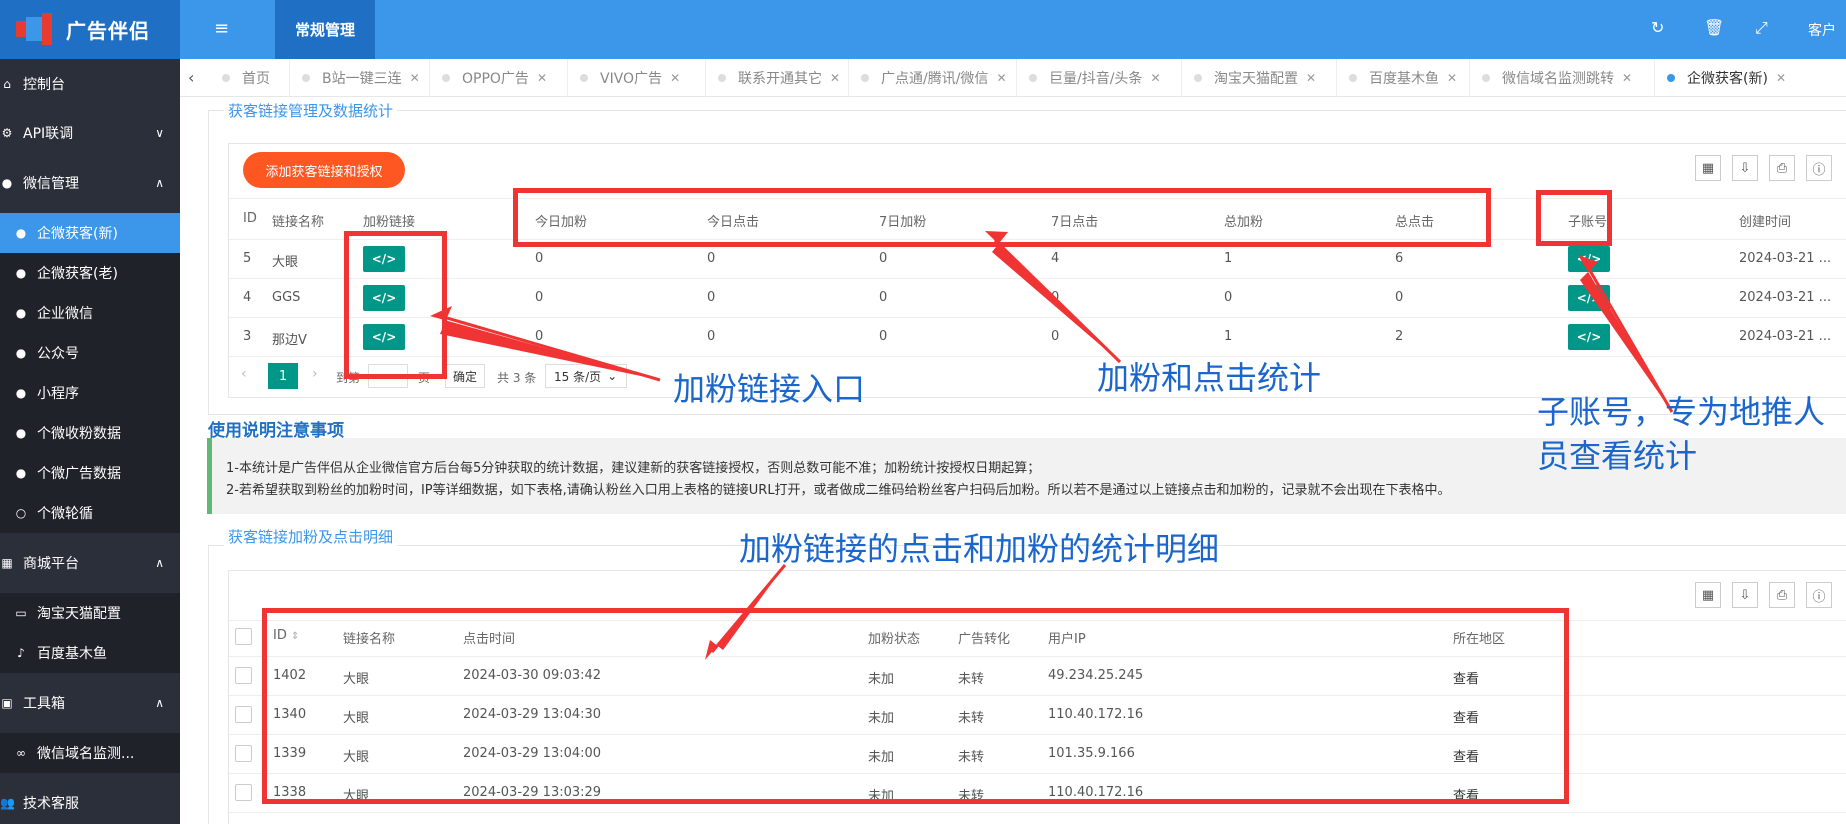  Describe the element at coordinates (90, 803) in the screenshot. I see `sidebar-item-support: 👥 技术客服` at that location.